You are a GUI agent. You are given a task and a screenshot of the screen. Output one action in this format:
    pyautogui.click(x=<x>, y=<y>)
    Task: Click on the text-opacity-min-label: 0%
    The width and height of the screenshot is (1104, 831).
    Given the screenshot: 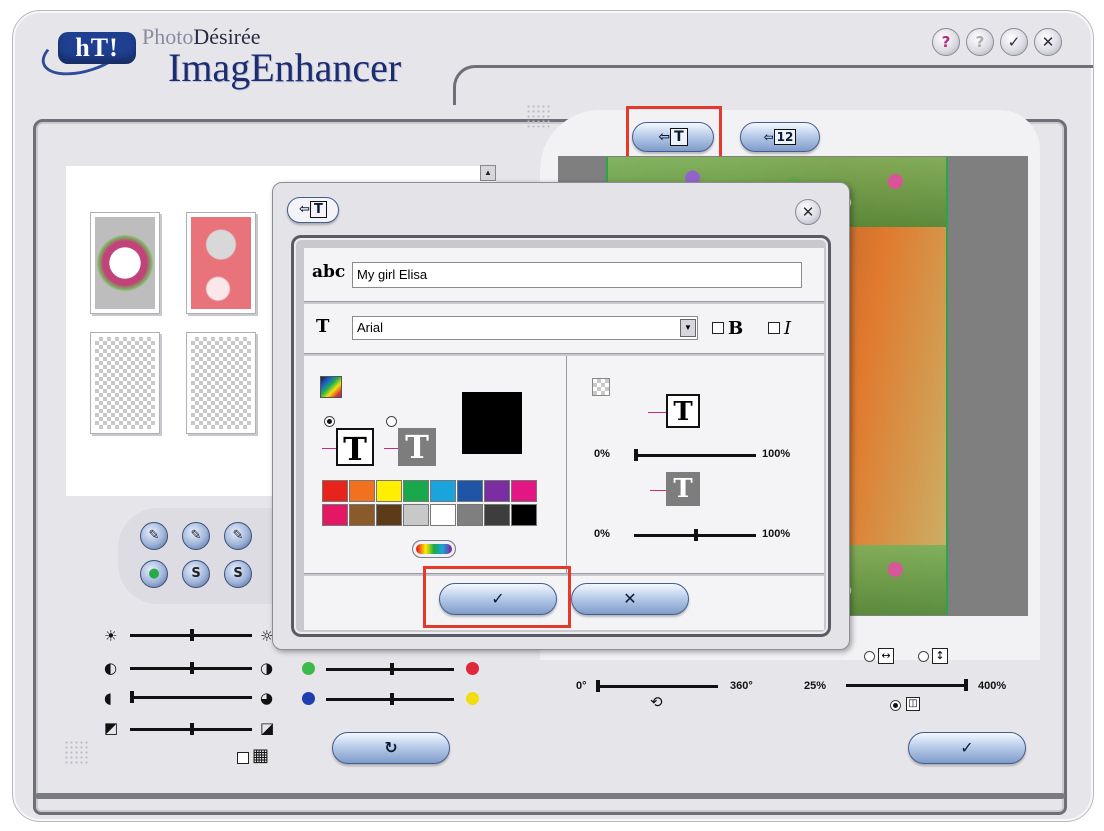 What is the action you would take?
    pyautogui.click(x=602, y=454)
    